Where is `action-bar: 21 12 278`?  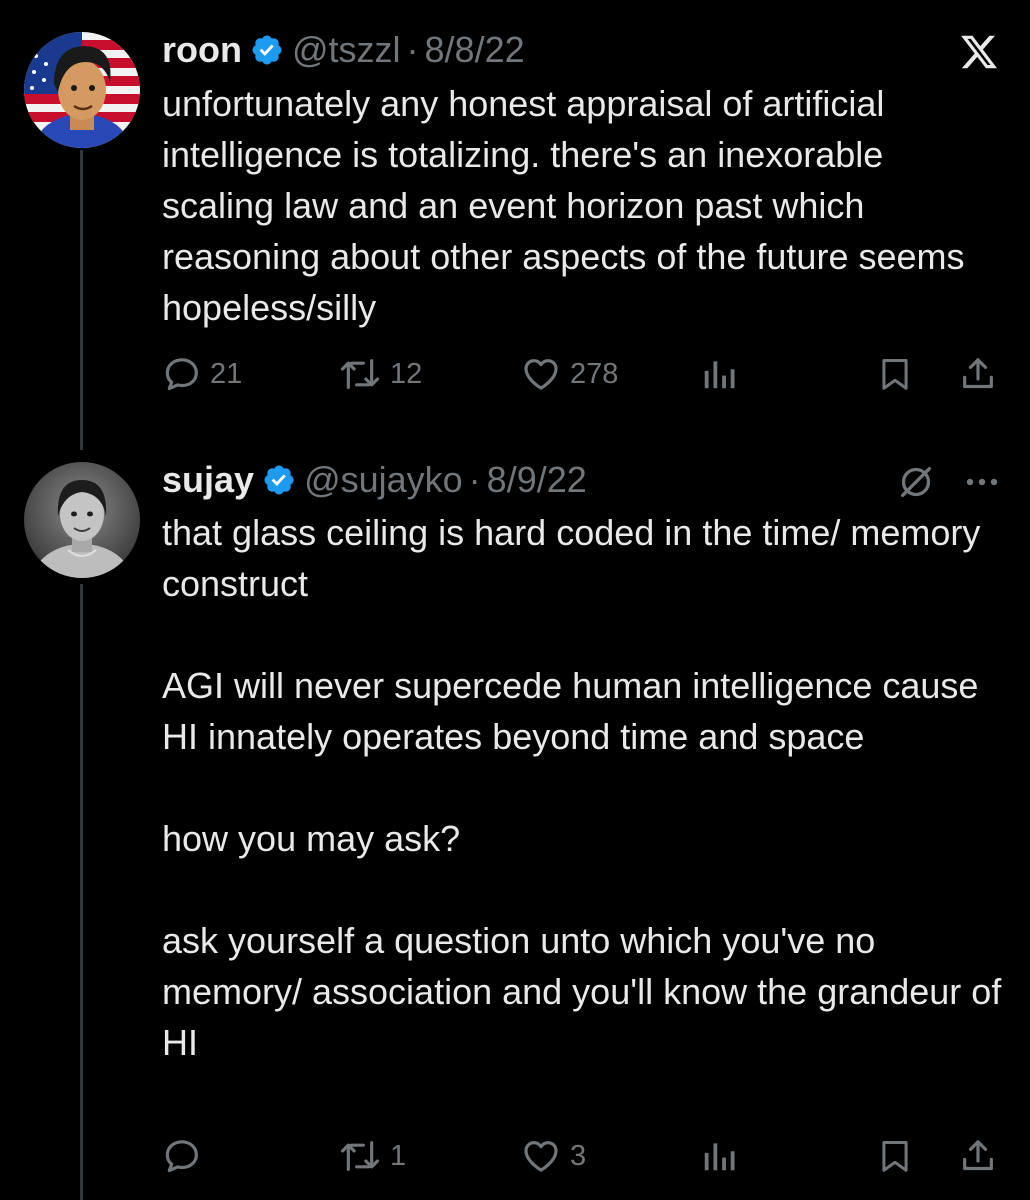
action-bar: 21 12 278 is located at coordinates (583, 374).